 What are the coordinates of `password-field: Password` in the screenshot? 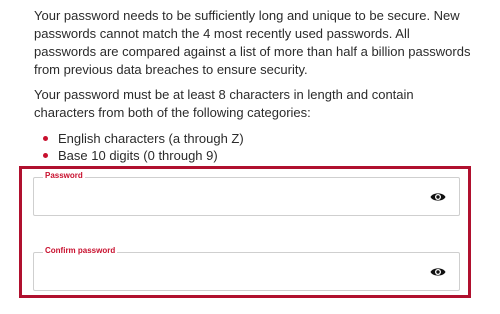 It's located at (246, 193).